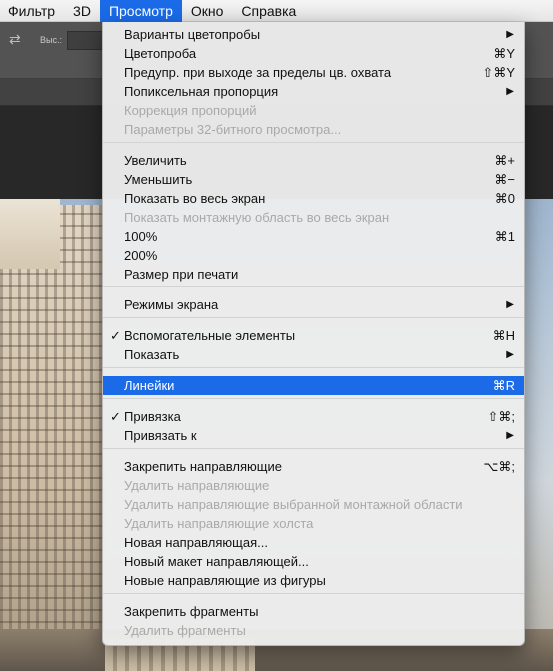 Image resolution: width=553 pixels, height=671 pixels. What do you see at coordinates (504, 179) in the screenshot?
I see `menu-item-shortcut: ⌘−` at bounding box center [504, 179].